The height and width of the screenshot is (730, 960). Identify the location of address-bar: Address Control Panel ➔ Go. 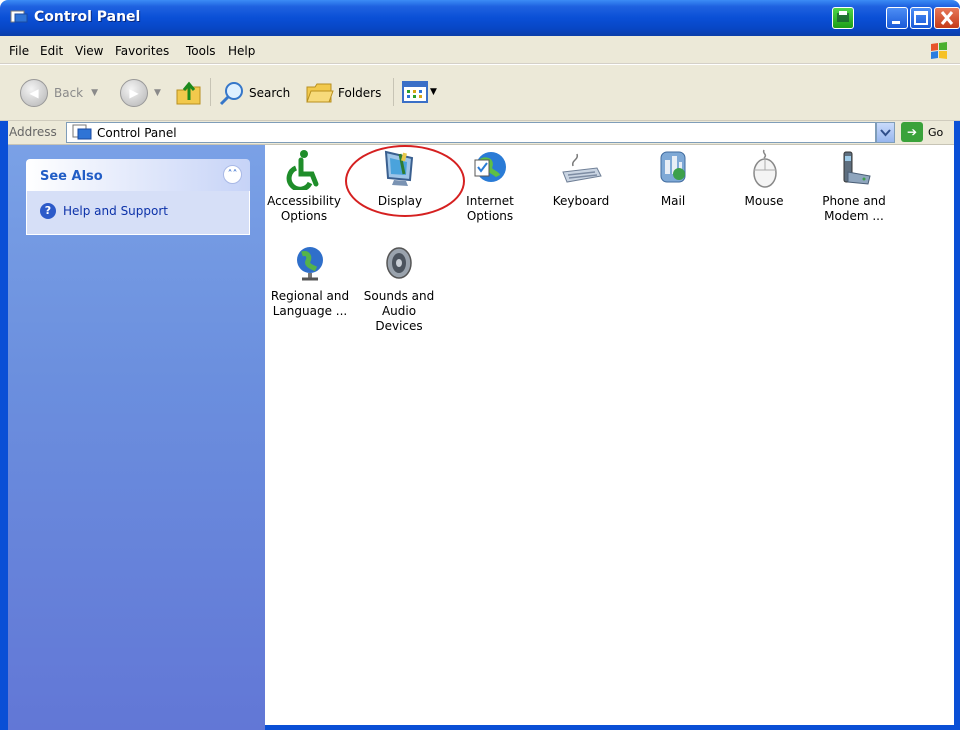
(480, 133).